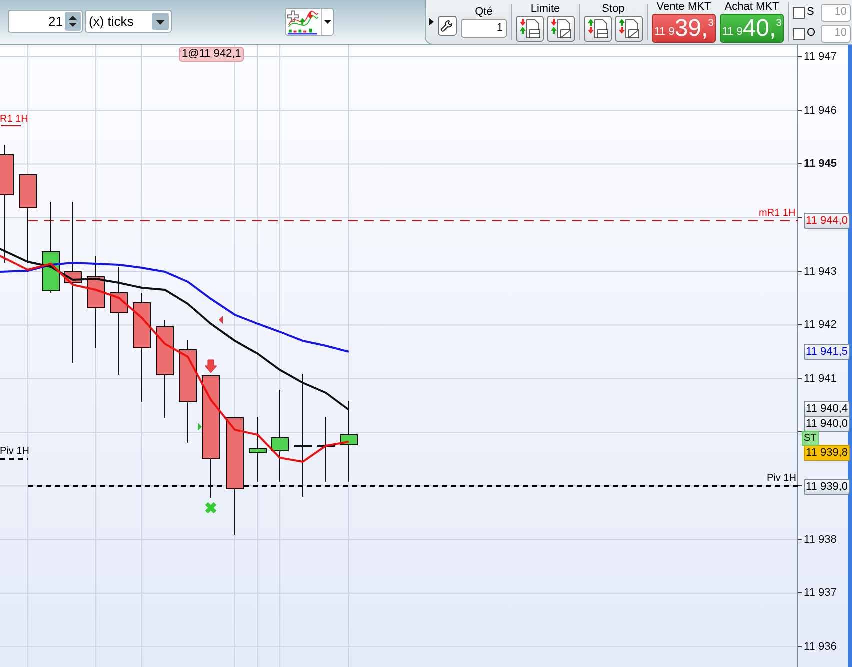 The height and width of the screenshot is (667, 852). I want to click on cross-icon, so click(211, 508).